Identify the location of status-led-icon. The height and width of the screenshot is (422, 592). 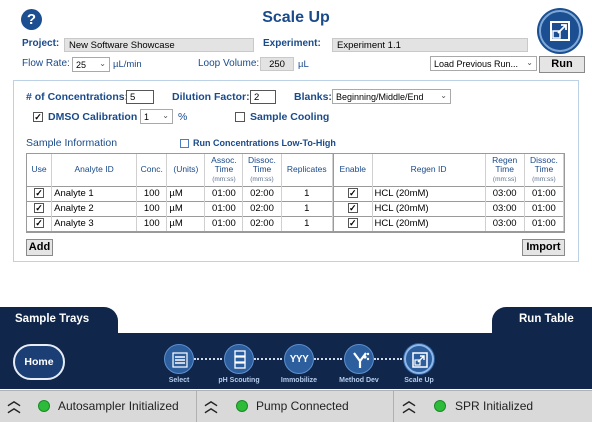
(440, 406).